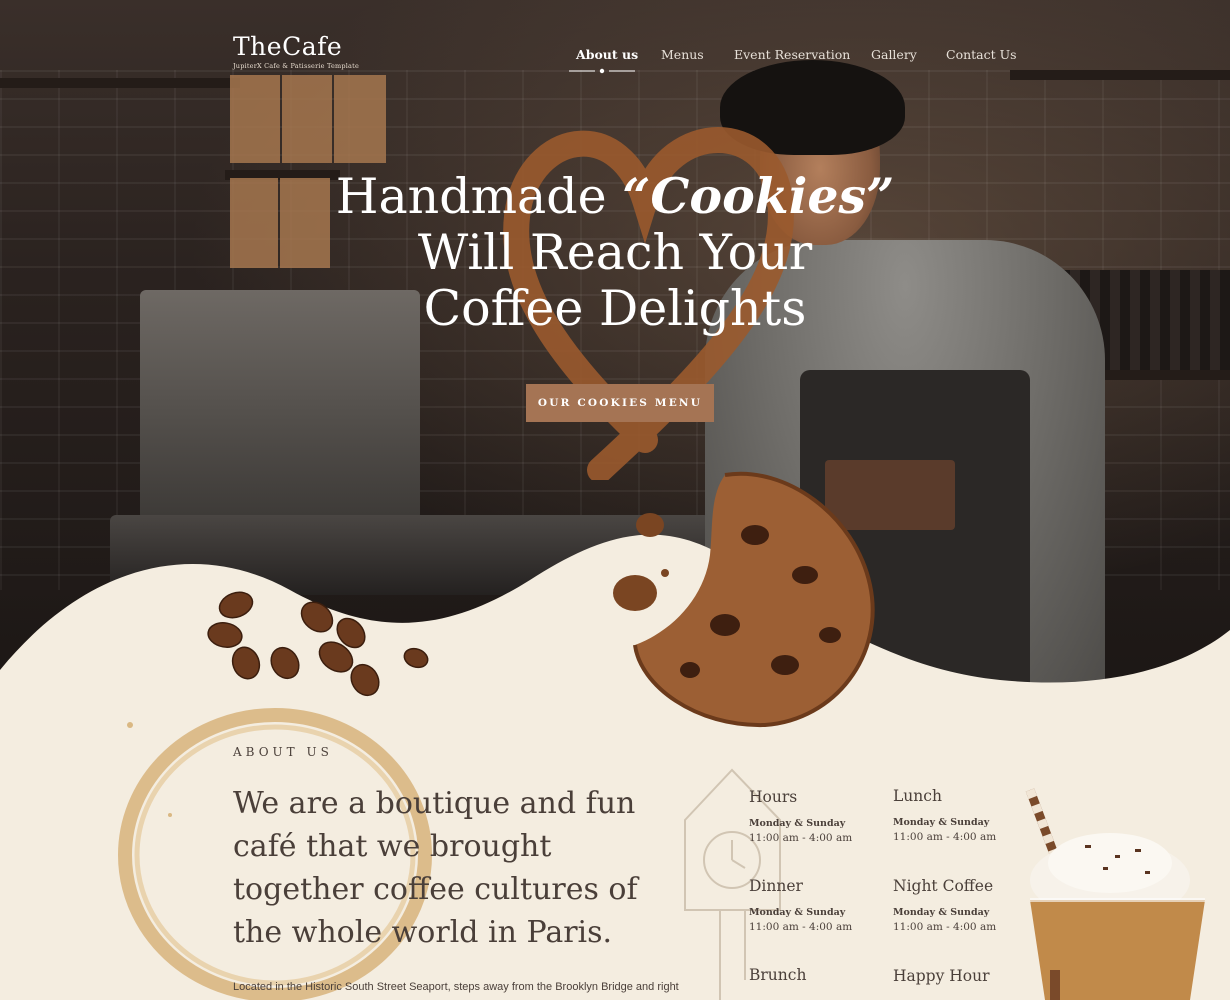  Describe the element at coordinates (981, 54) in the screenshot. I see `nav-item-contact-us: Contact Us` at that location.